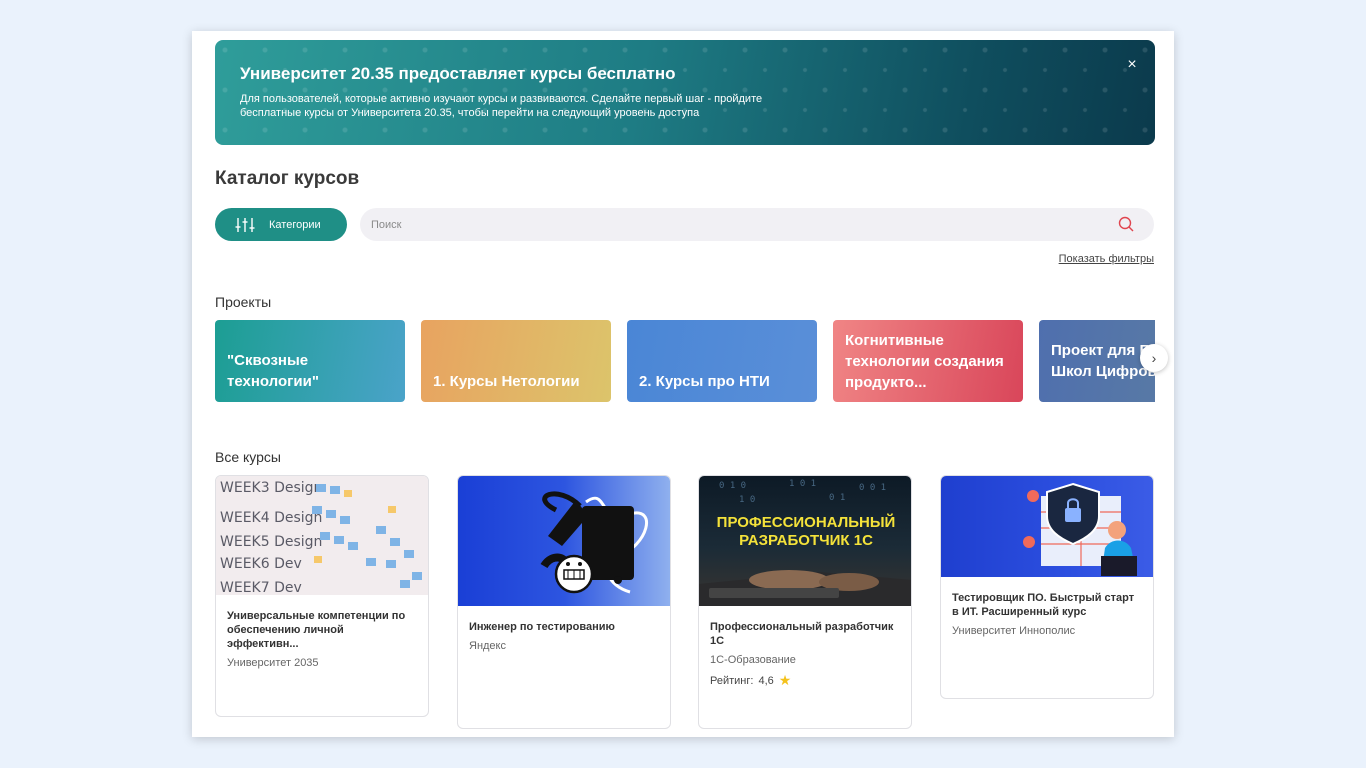 The width and height of the screenshot is (1366, 768). I want to click on chevron-right-icon: ›, so click(1154, 358).